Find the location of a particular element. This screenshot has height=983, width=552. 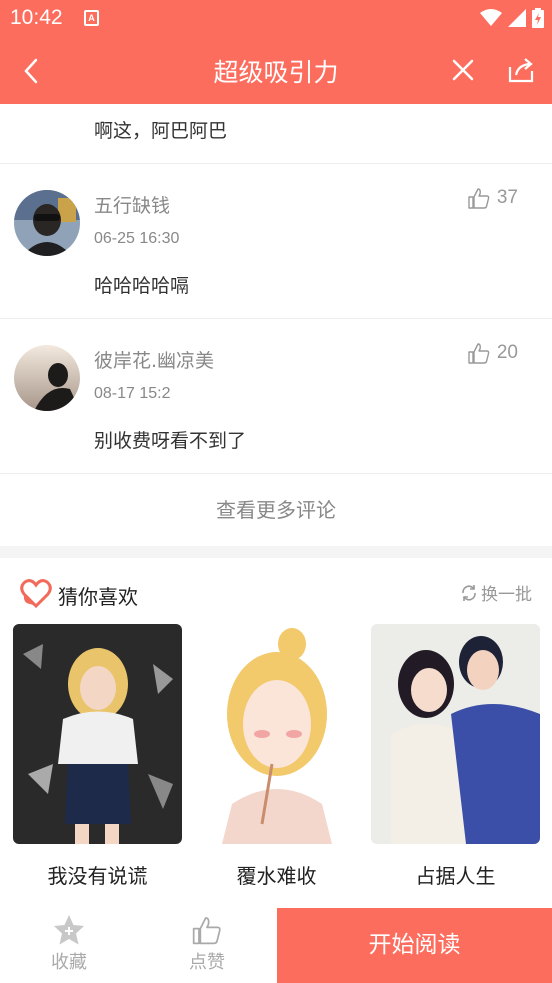

recommend-card: 覆水难收 is located at coordinates (276, 756).